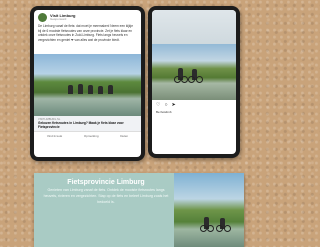 The width and height of the screenshot is (320, 247). What do you see at coordinates (219, 223) in the screenshot?
I see `banner-cyclists` at bounding box center [219, 223].